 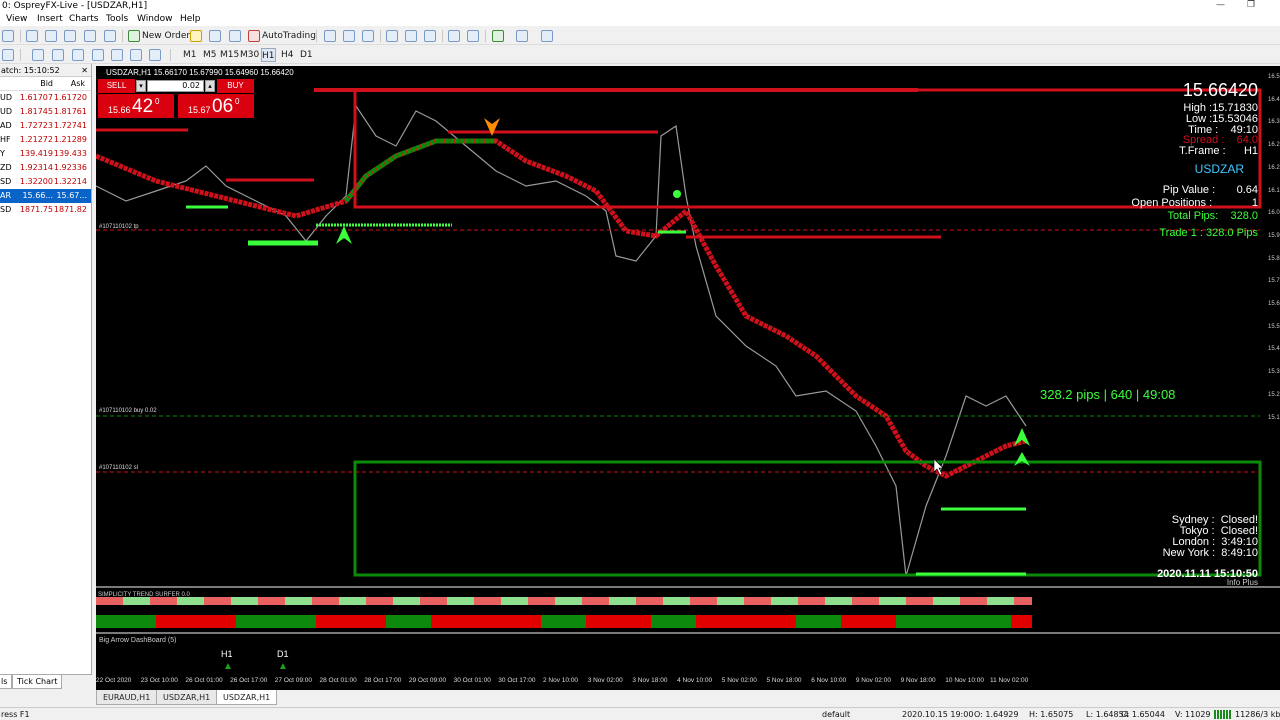 What do you see at coordinates (223, 106) in the screenshot?
I see `buy-price-big: 06` at bounding box center [223, 106].